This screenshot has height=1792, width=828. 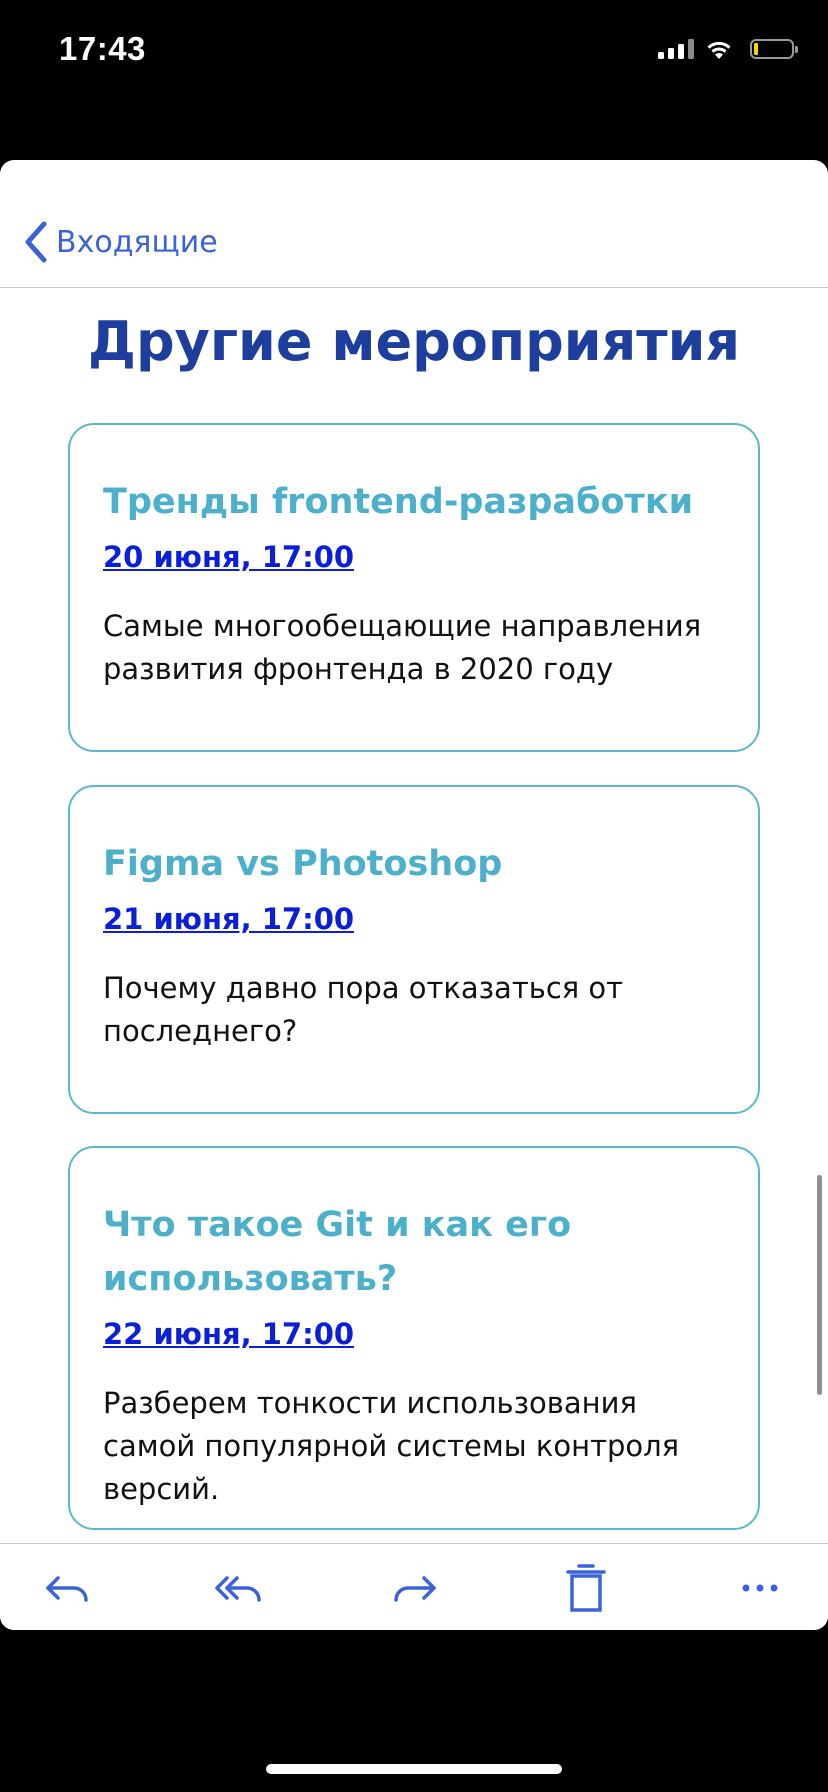 I want to click on page-title: Другие мероприятия, so click(x=414, y=341).